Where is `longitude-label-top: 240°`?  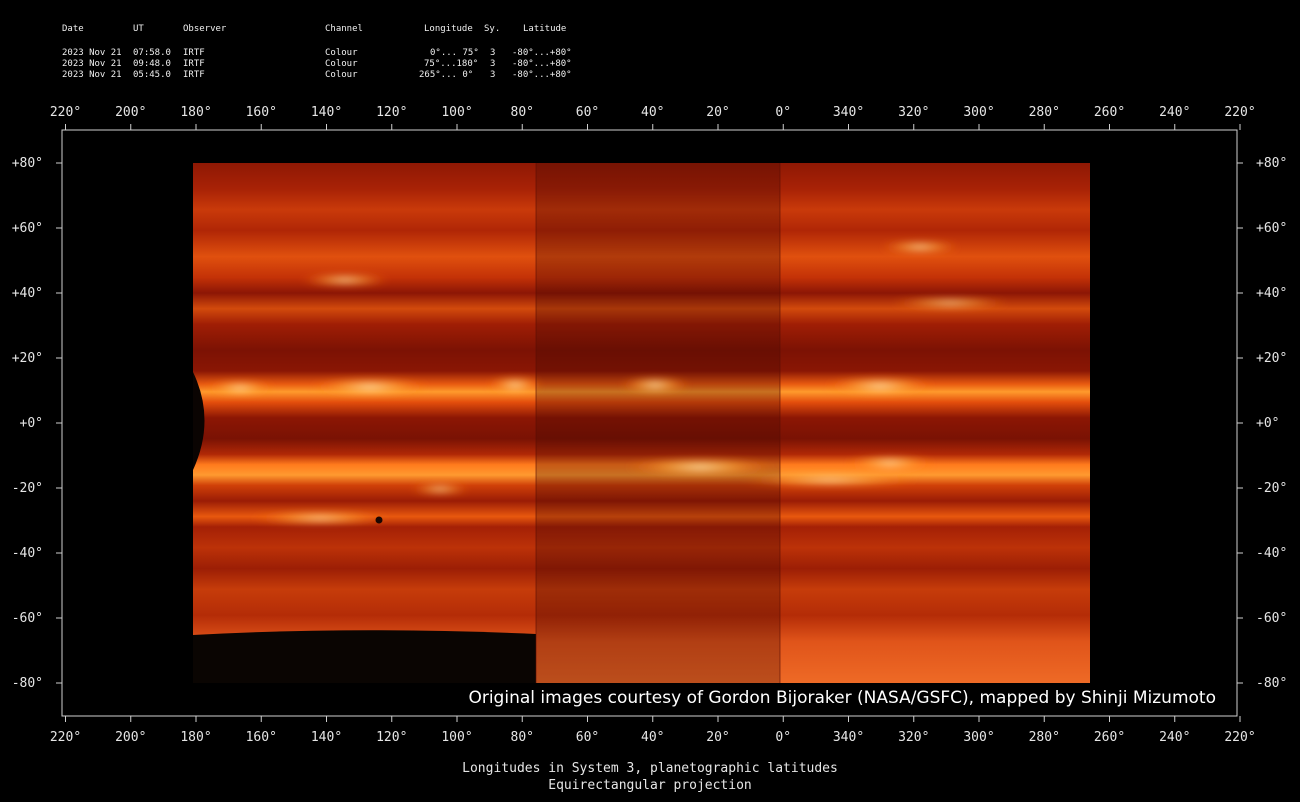
longitude-label-top: 240° is located at coordinates (1174, 112).